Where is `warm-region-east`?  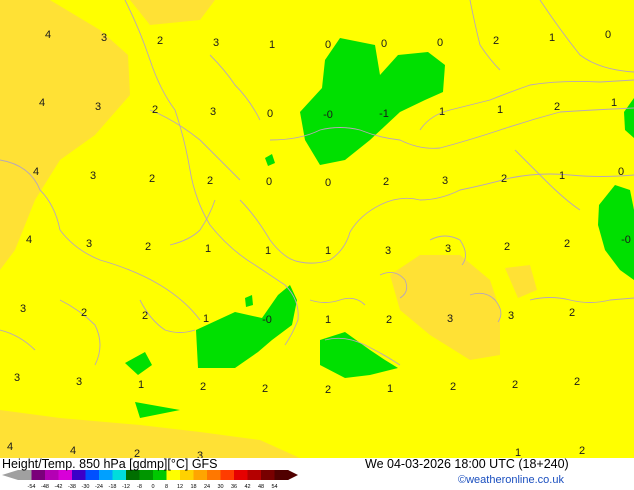
warm-region-east is located at coordinates (521, 281).